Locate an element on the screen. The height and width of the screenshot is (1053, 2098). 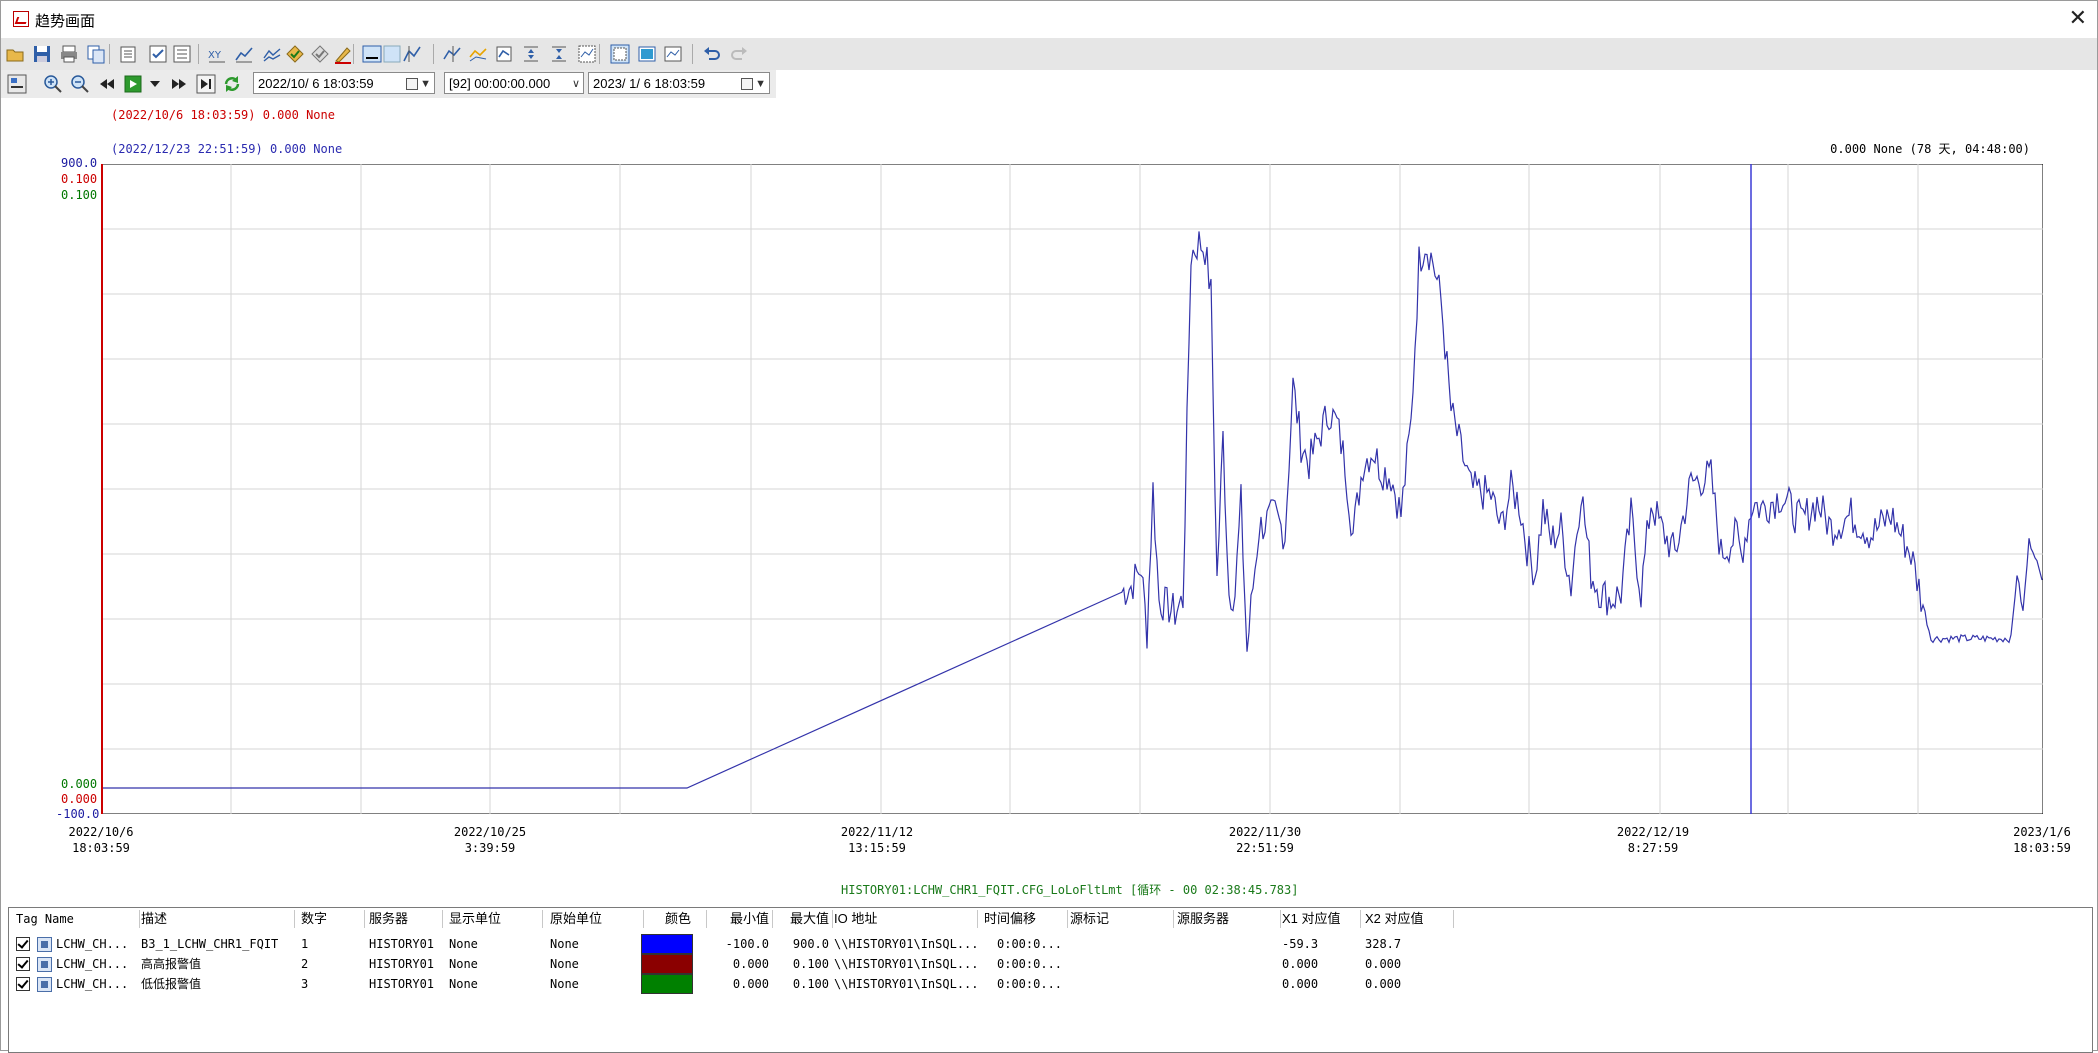
column-header: 时间偏移 is located at coordinates (1024, 919).